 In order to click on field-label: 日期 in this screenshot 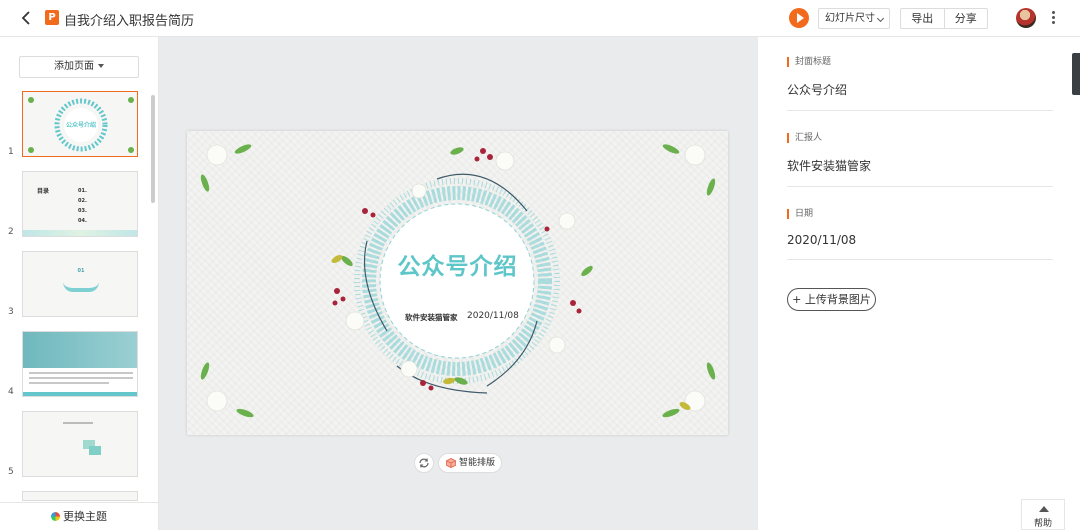, I will do `click(920, 214)`.